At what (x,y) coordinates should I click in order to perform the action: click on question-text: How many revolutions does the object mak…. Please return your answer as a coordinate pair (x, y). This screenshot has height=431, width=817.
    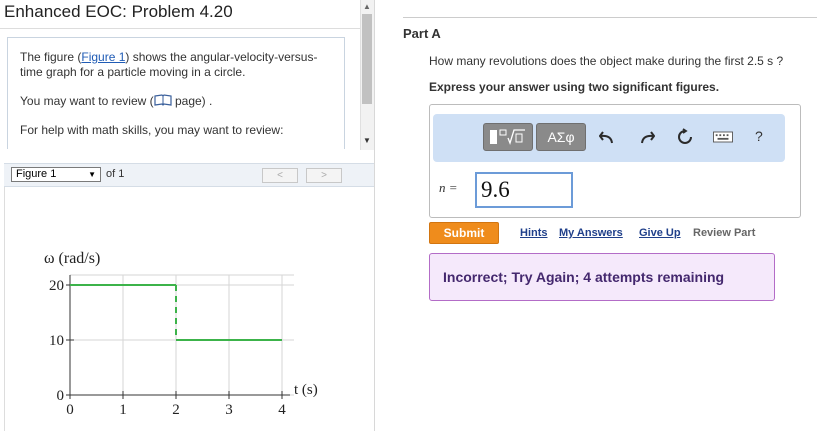
    Looking at the image, I should click on (606, 61).